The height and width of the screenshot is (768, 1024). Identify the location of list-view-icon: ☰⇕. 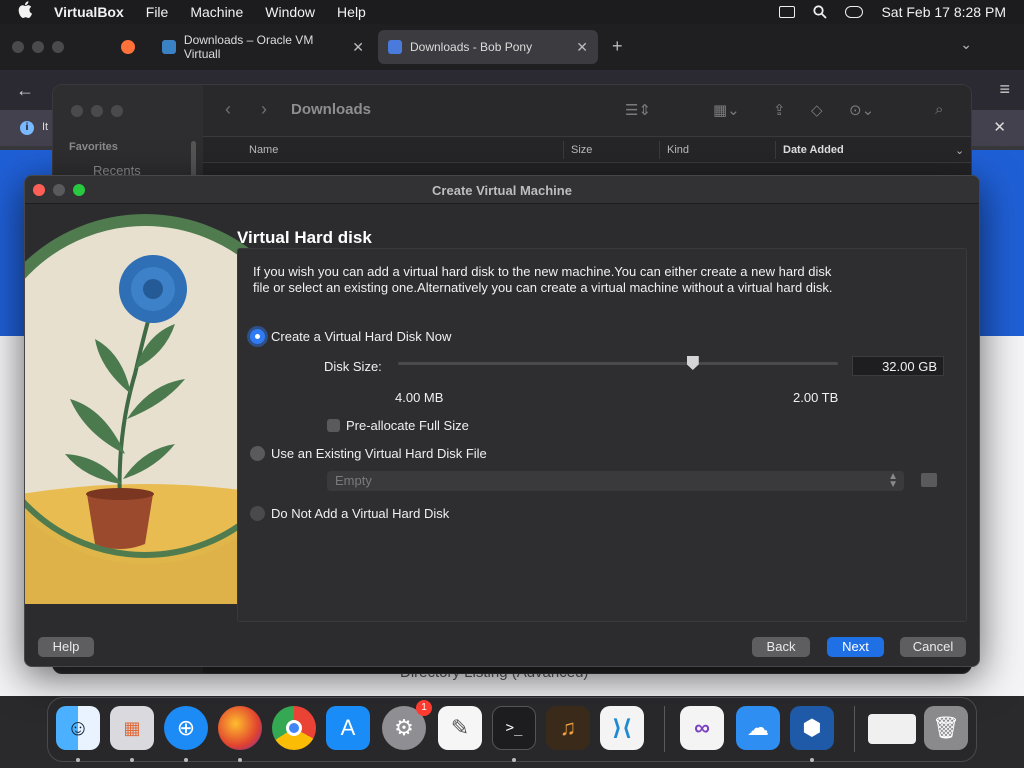
(638, 110).